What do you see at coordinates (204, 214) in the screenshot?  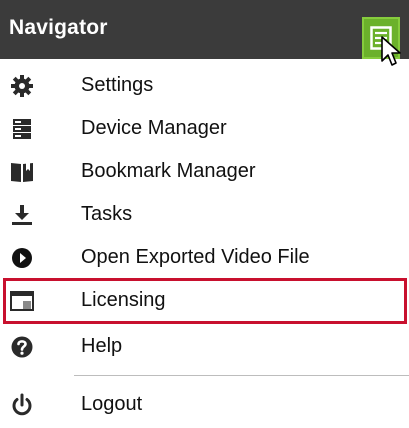 I see `menu-item-tasks: Tasks` at bounding box center [204, 214].